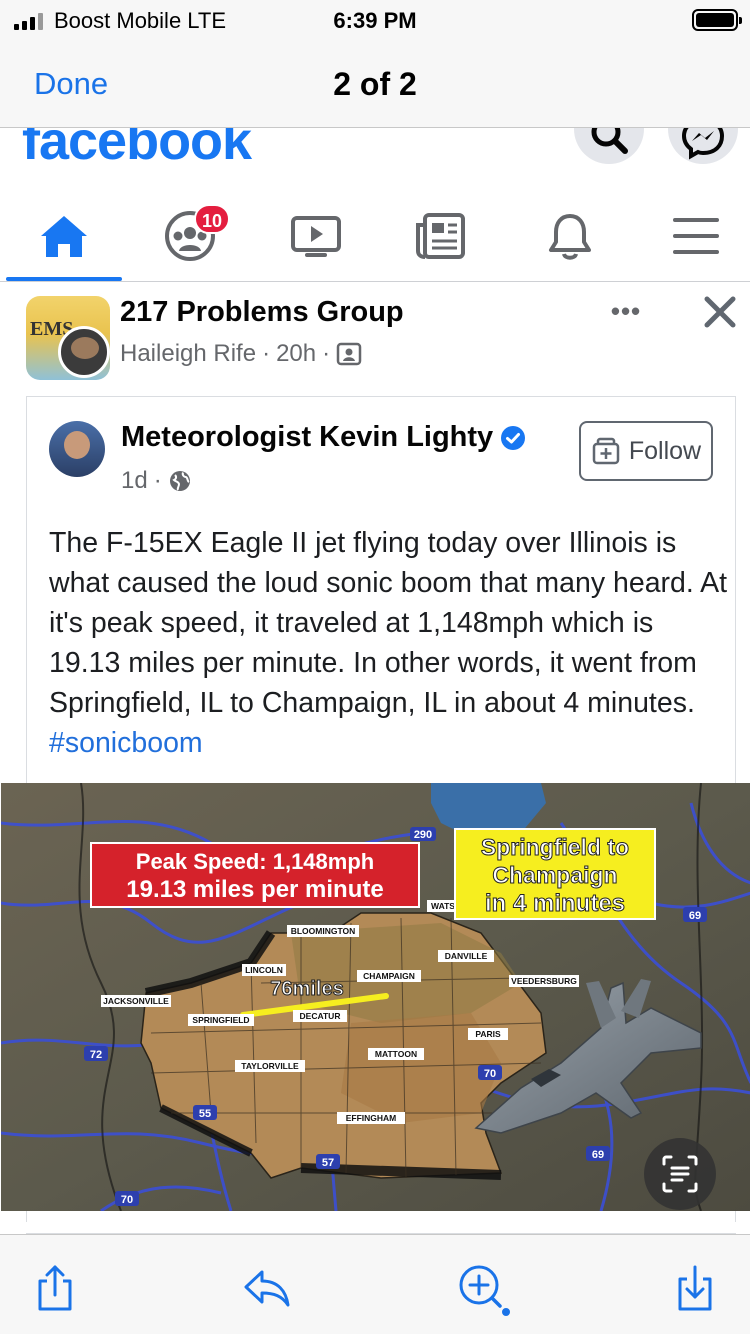 This screenshot has width=750, height=1334. What do you see at coordinates (254, 889) in the screenshot?
I see `peak-speed-line2: 19.13 miles per minute` at bounding box center [254, 889].